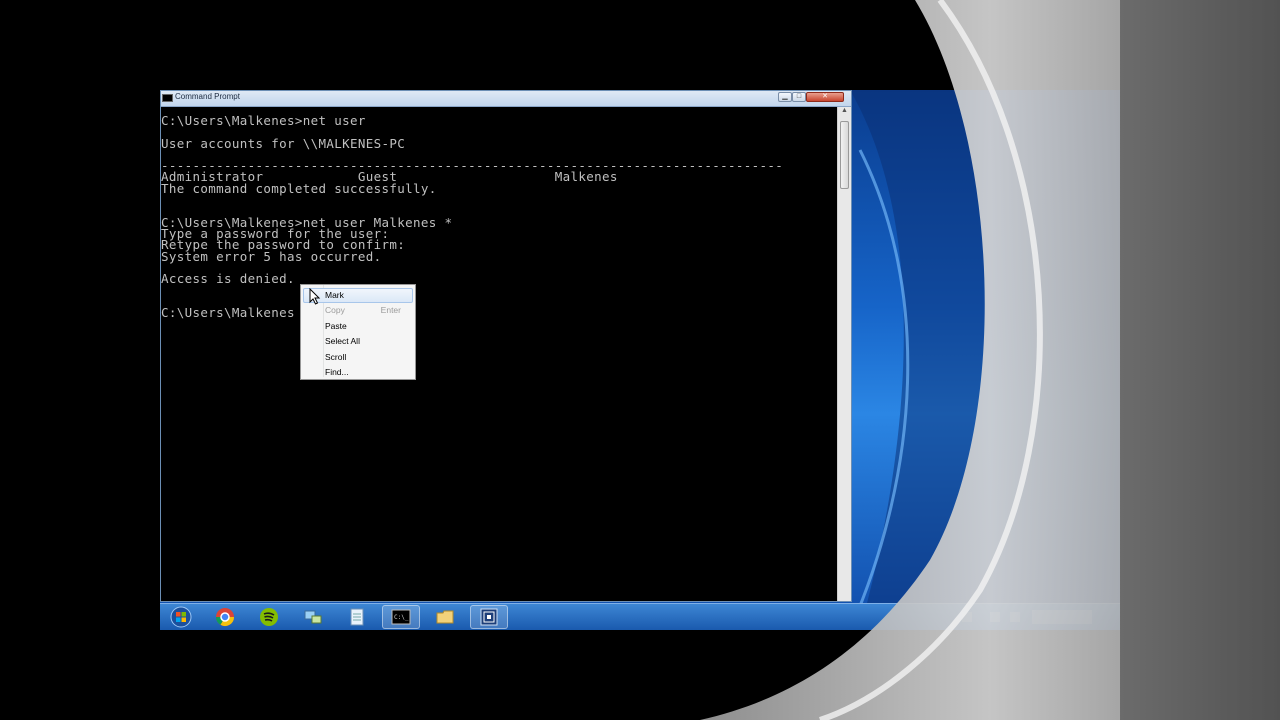  What do you see at coordinates (785, 97) in the screenshot?
I see `minimize-button: ▁` at bounding box center [785, 97].